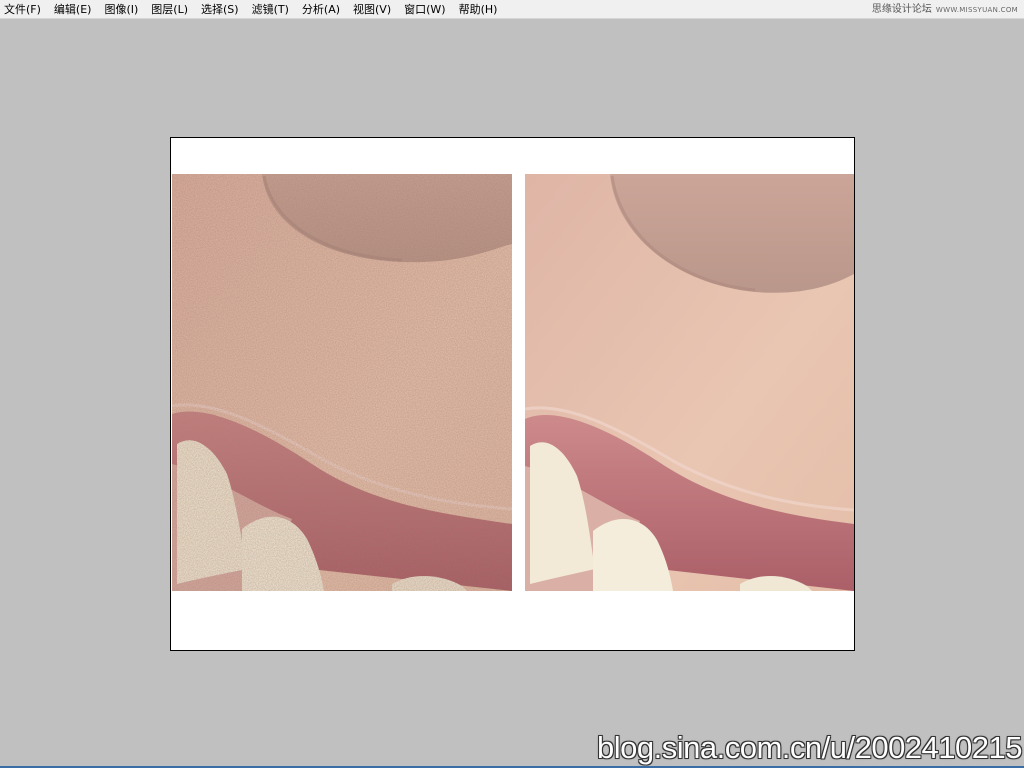 The height and width of the screenshot is (768, 1024). Describe the element at coordinates (424, 9) in the screenshot. I see `menu-window: 窗口(W)` at that location.